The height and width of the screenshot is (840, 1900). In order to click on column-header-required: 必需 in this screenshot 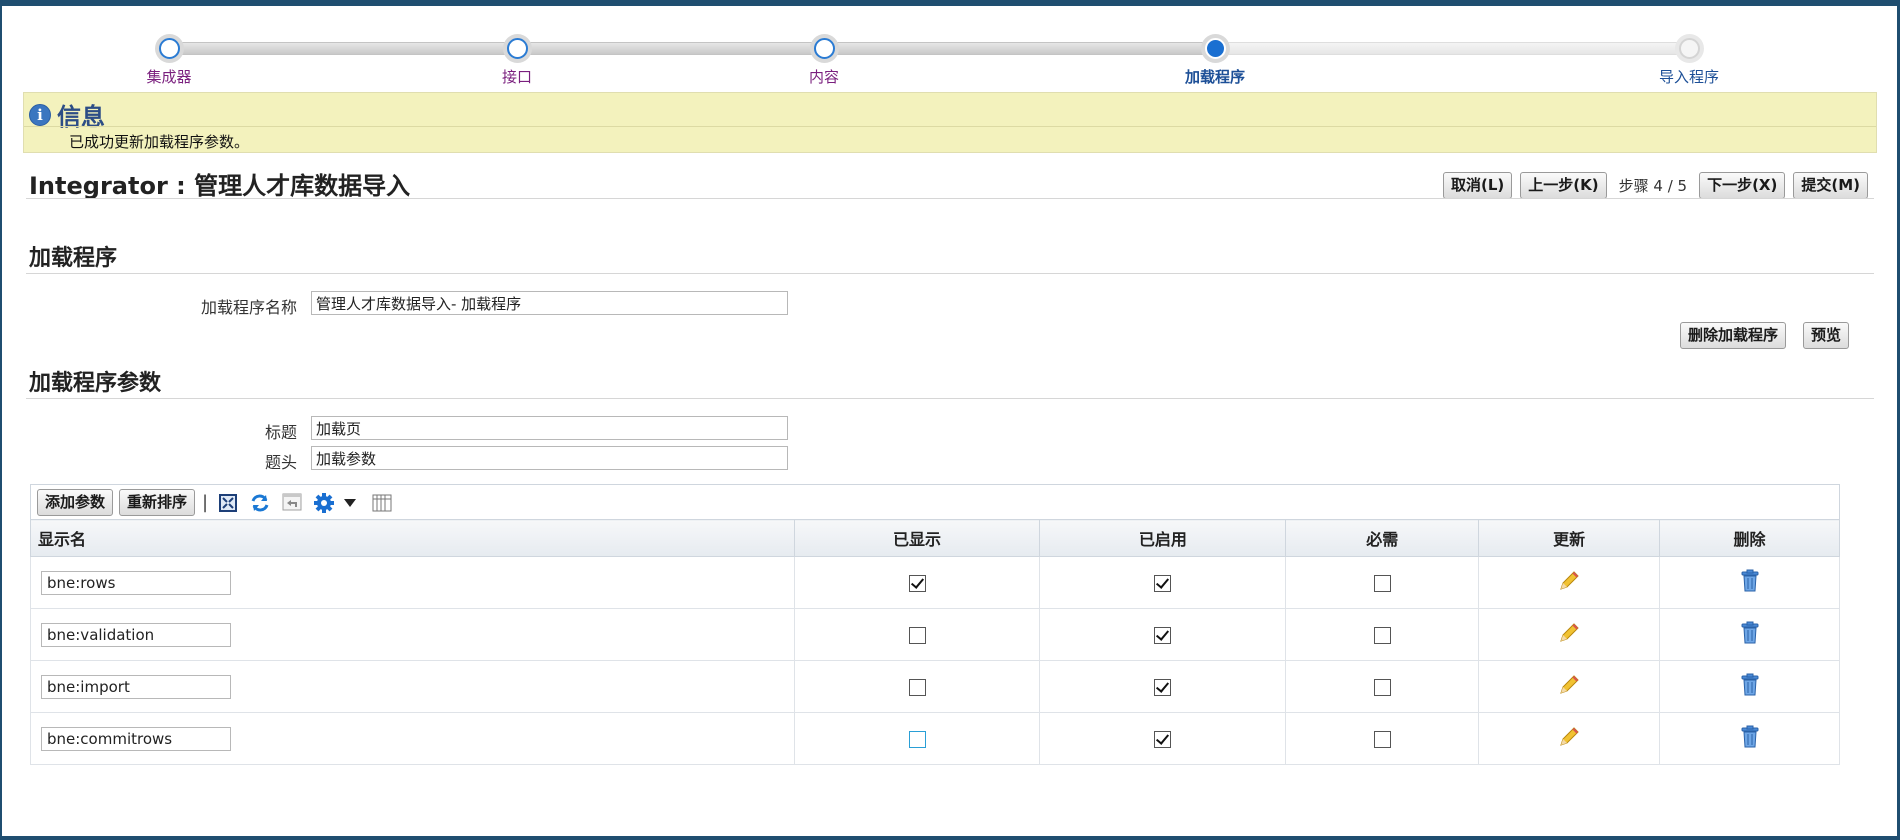, I will do `click(1382, 538)`.